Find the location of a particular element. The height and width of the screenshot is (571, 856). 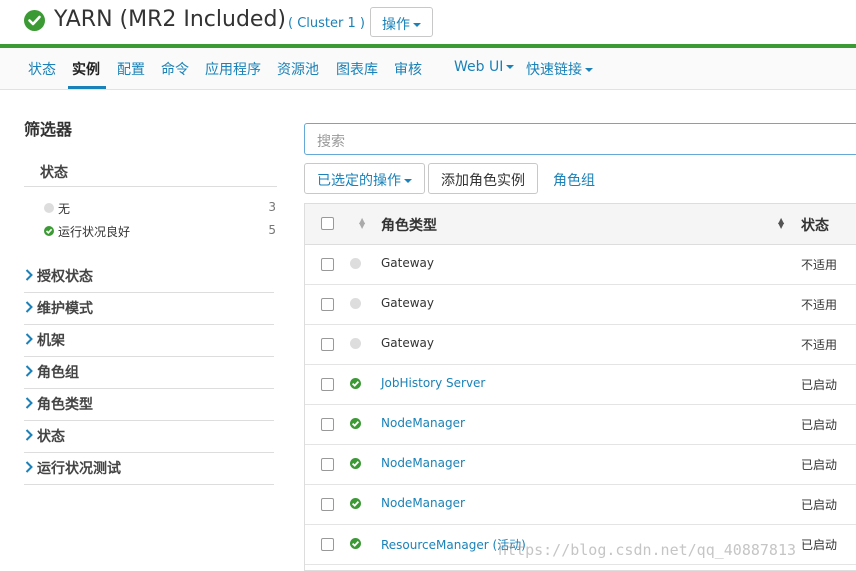

selected-actions-button: 已选定的操作 is located at coordinates (364, 178).